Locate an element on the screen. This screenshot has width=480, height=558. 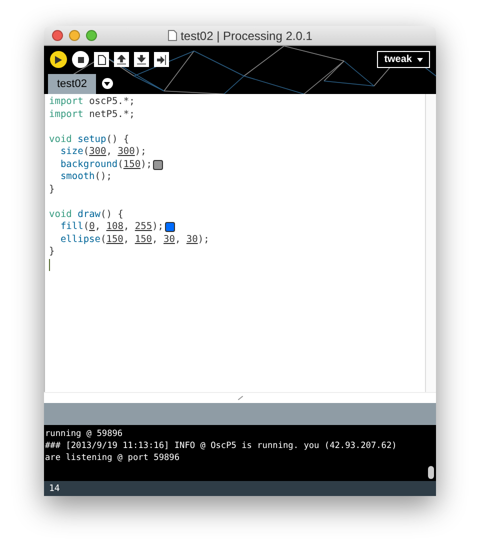
resize-grip-icon is located at coordinates (240, 398).